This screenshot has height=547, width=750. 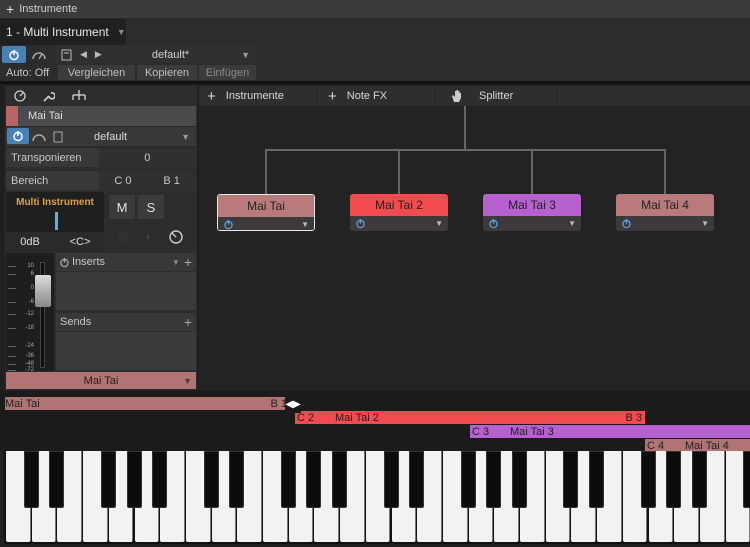 What do you see at coordinates (170, 55) in the screenshot?
I see `preset-name: default*` at bounding box center [170, 55].